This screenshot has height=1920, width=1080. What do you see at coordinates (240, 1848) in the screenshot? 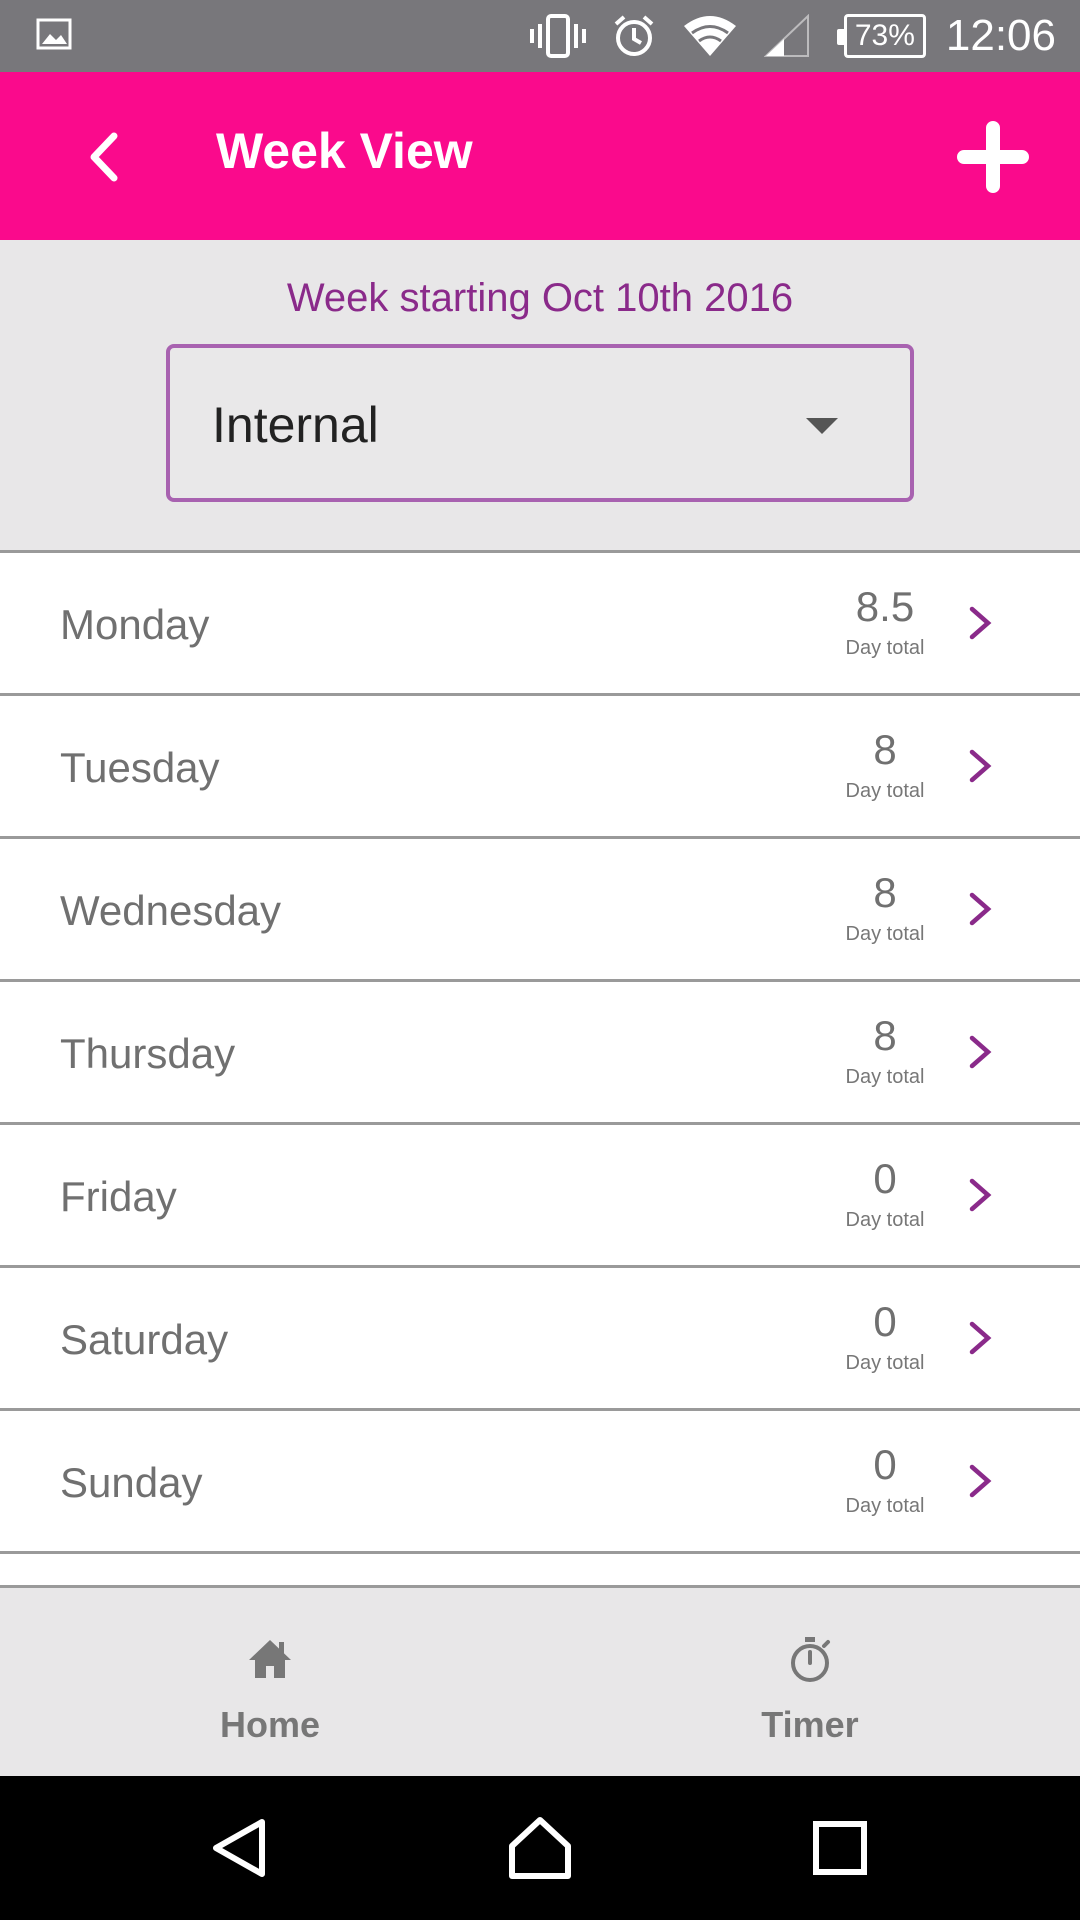
I see `system-back-icon` at bounding box center [240, 1848].